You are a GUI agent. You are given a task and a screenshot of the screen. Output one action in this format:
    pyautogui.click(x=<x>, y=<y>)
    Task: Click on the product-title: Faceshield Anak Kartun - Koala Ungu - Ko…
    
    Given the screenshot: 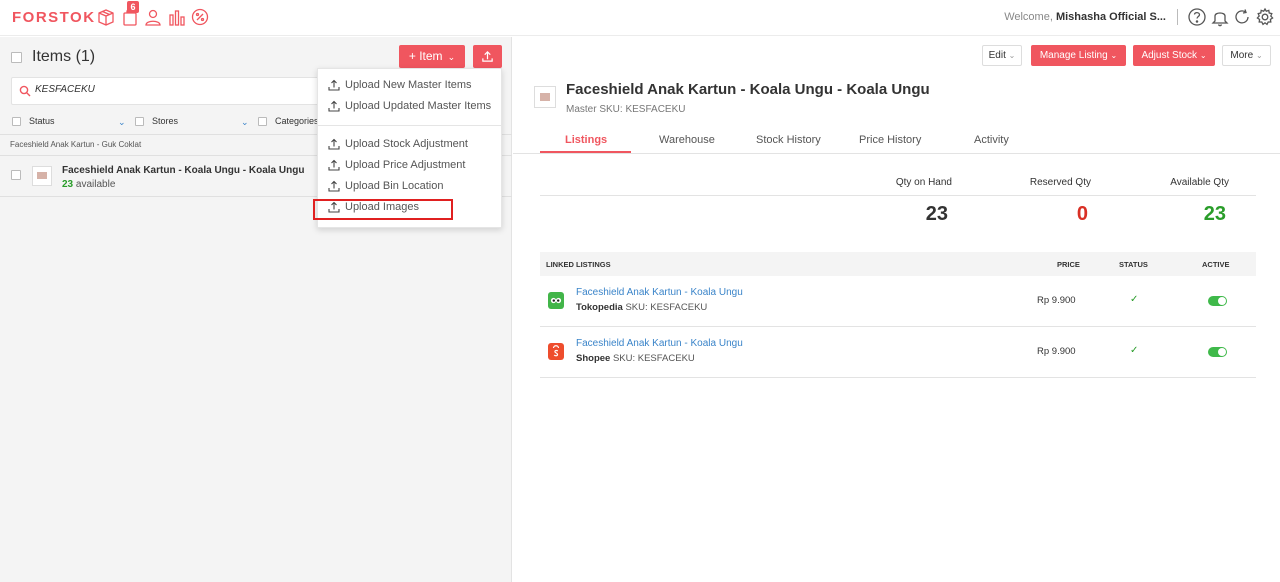 What is the action you would take?
    pyautogui.click(x=748, y=89)
    